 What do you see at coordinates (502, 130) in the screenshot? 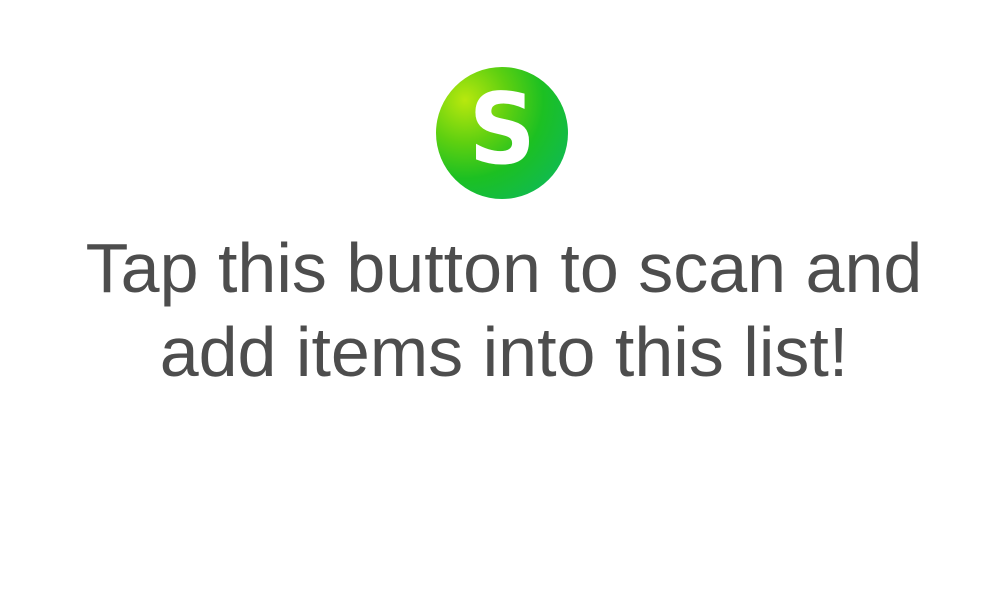
I see `scan-logo-icon: S` at bounding box center [502, 130].